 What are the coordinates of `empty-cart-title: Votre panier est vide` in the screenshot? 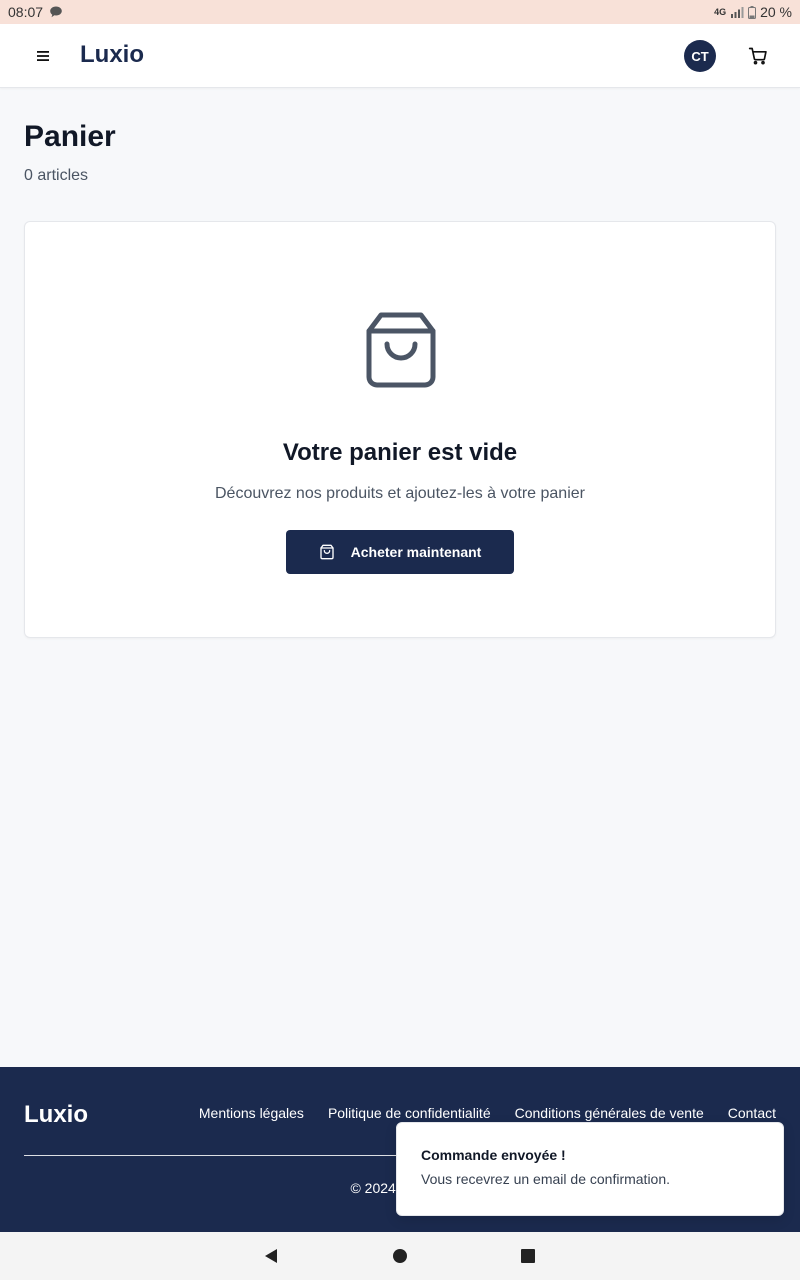 It's located at (400, 452).